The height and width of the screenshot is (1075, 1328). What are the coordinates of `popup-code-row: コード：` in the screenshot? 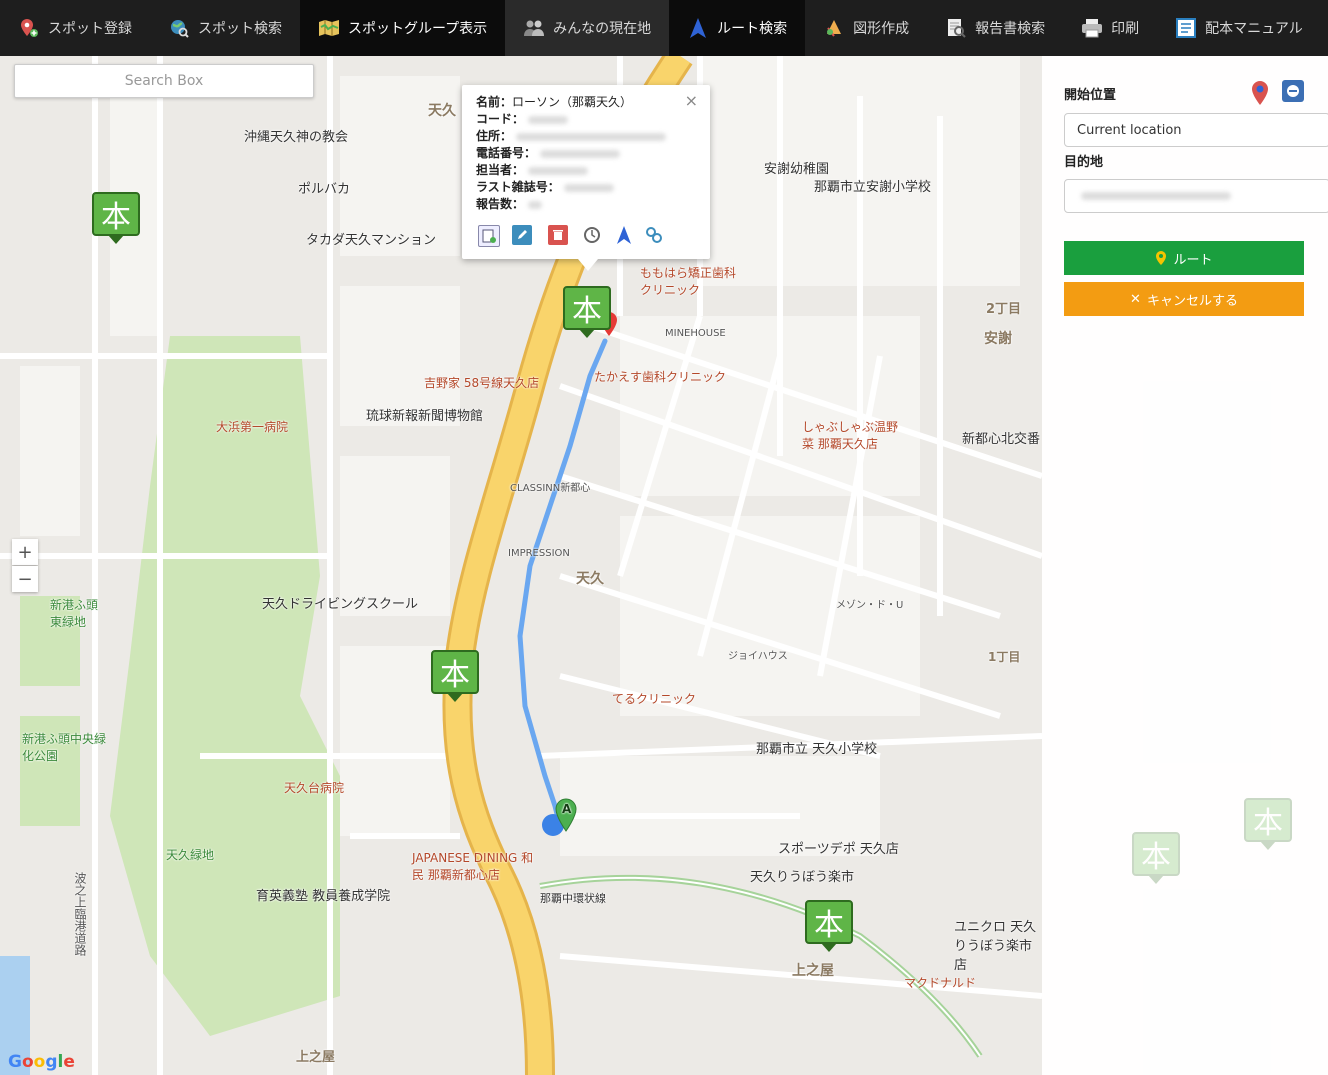 It's located at (522, 118).